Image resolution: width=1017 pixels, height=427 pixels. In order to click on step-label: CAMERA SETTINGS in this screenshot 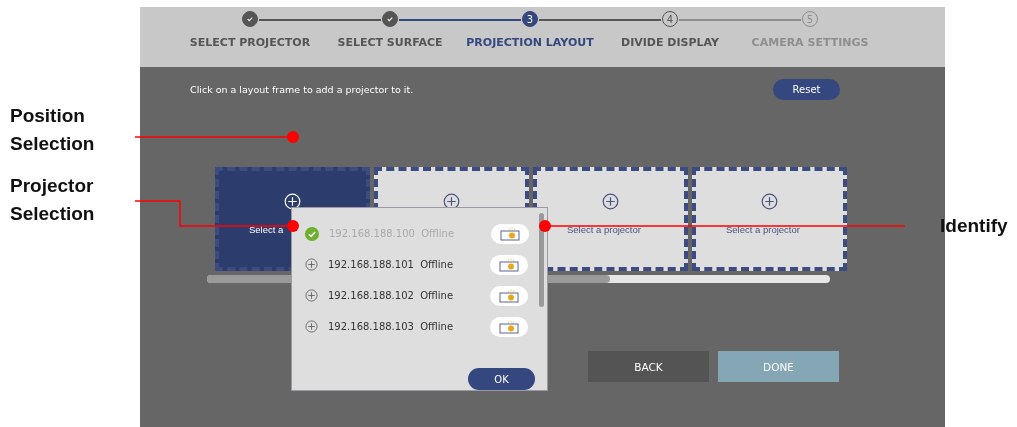, I will do `click(810, 42)`.